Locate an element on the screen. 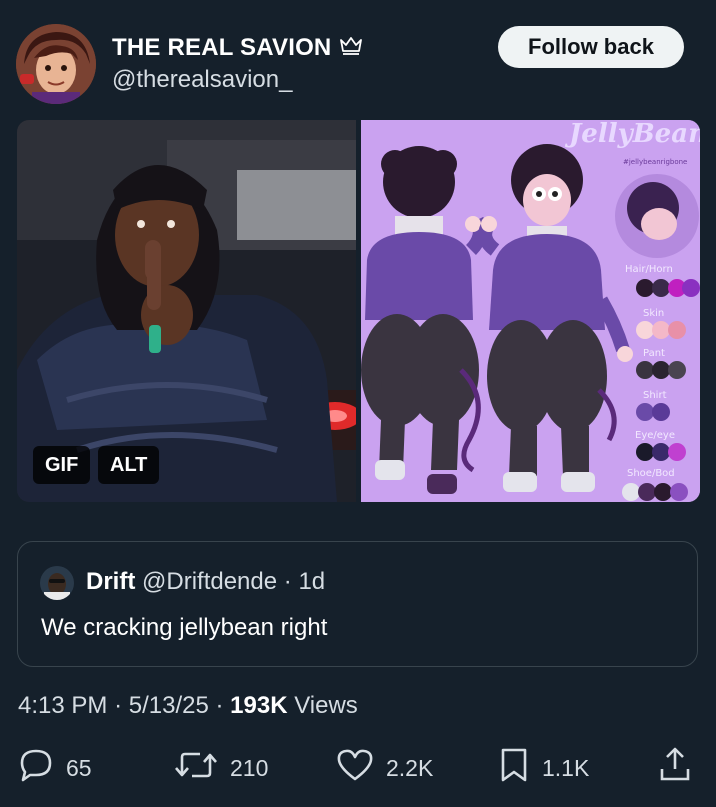  crown-icon is located at coordinates (351, 48).